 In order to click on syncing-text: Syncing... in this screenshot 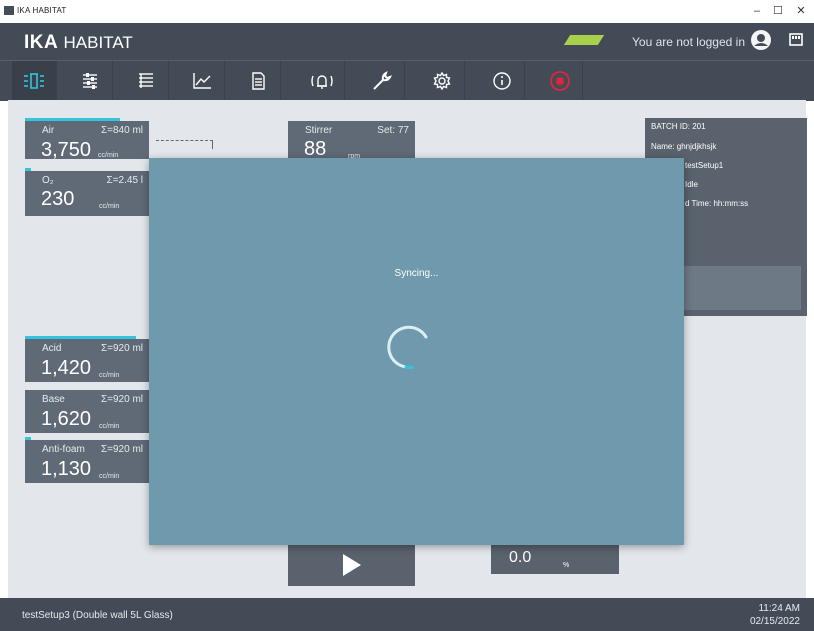, I will do `click(416, 273)`.